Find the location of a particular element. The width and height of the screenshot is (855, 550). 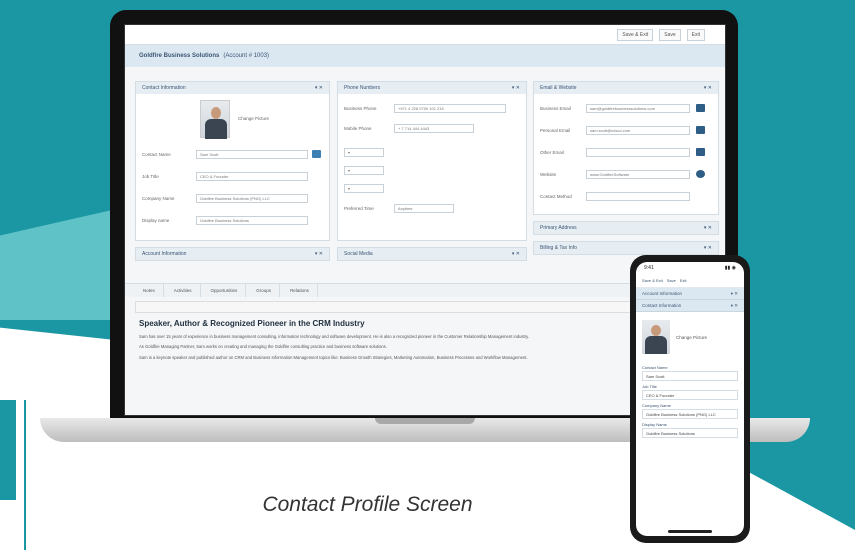

phone-toolbar: Save & Exit Save Exit is located at coordinates (690, 281).